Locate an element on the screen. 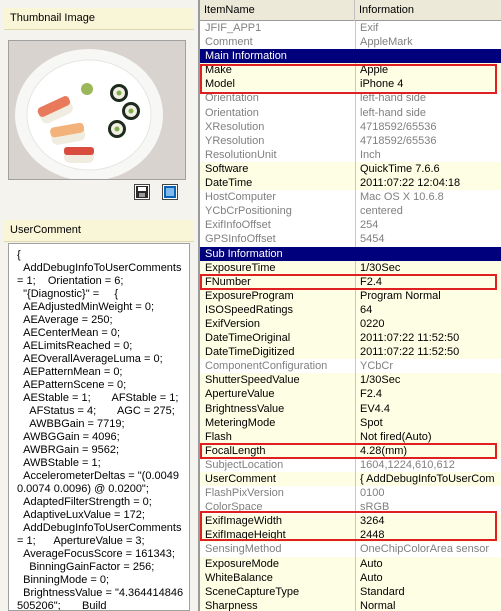  cell-information: Exif is located at coordinates (369, 28).